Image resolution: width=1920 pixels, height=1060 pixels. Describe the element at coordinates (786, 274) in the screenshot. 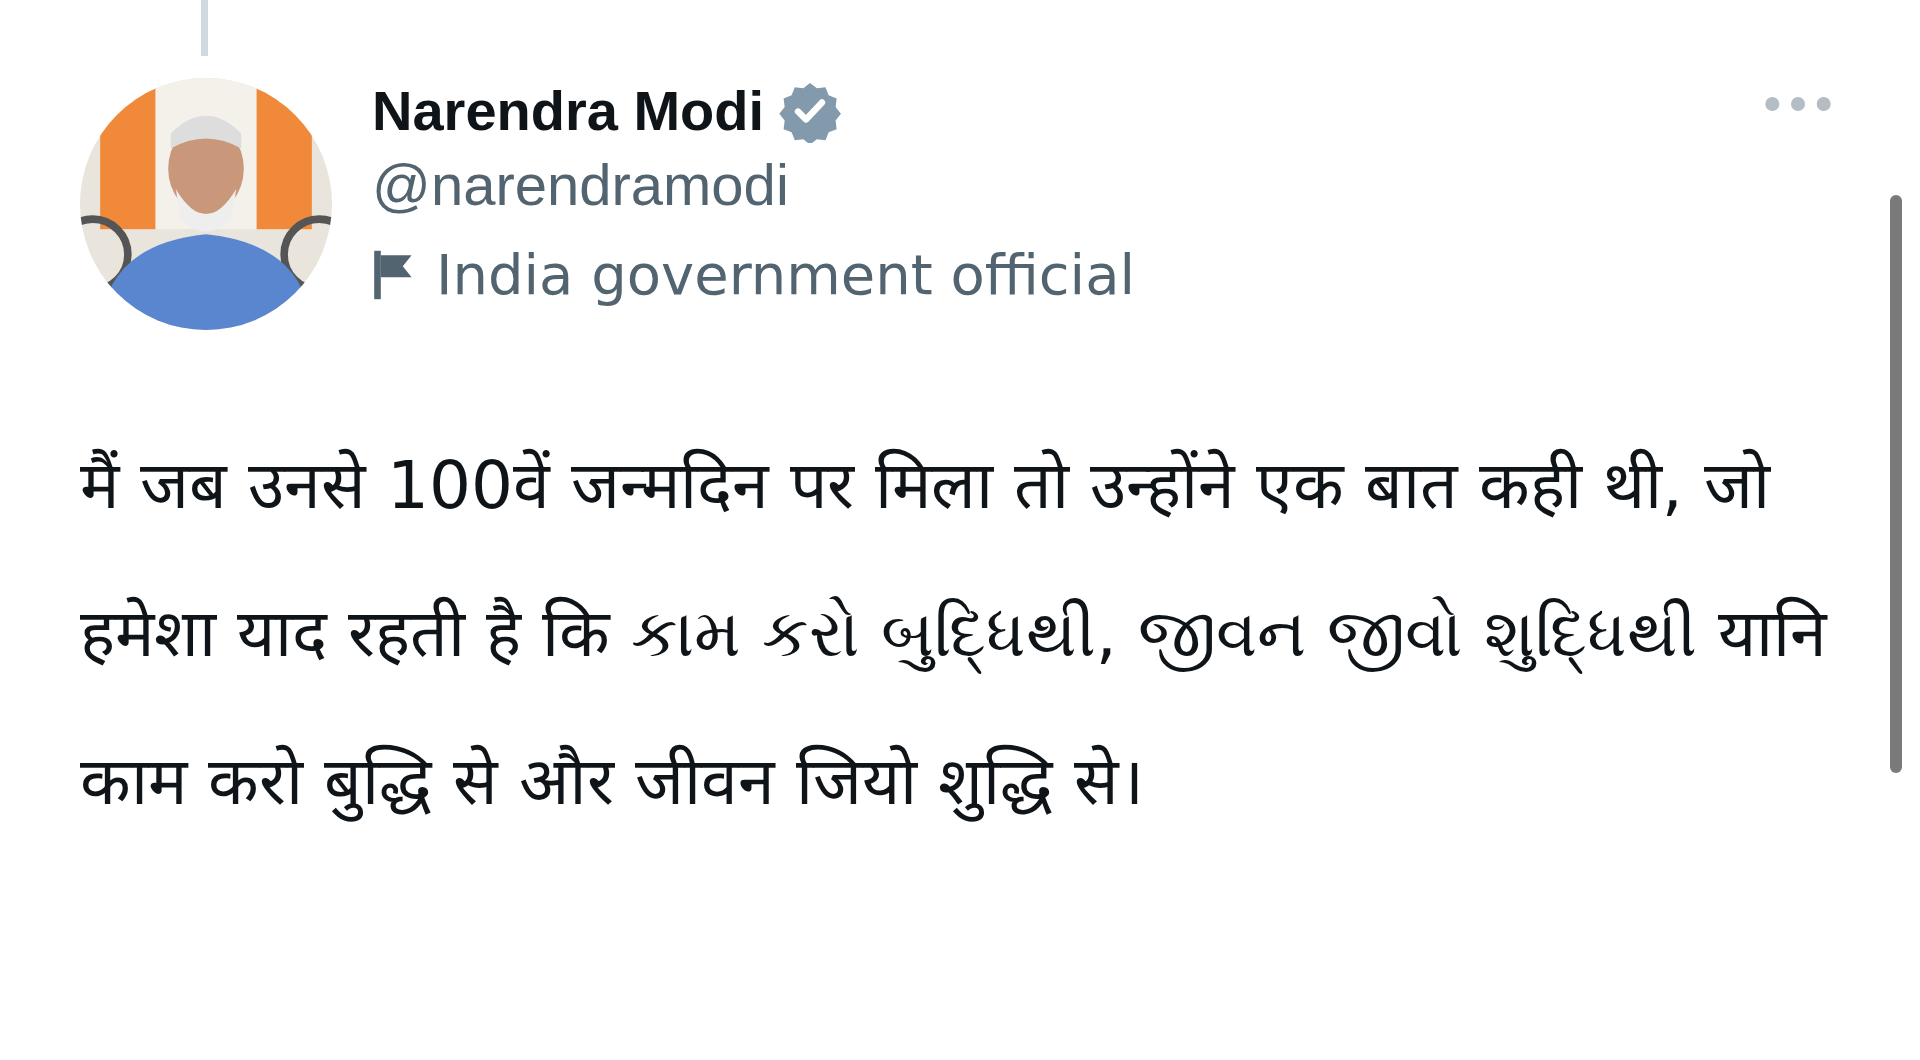

I see `affiliation-label: India government official` at that location.